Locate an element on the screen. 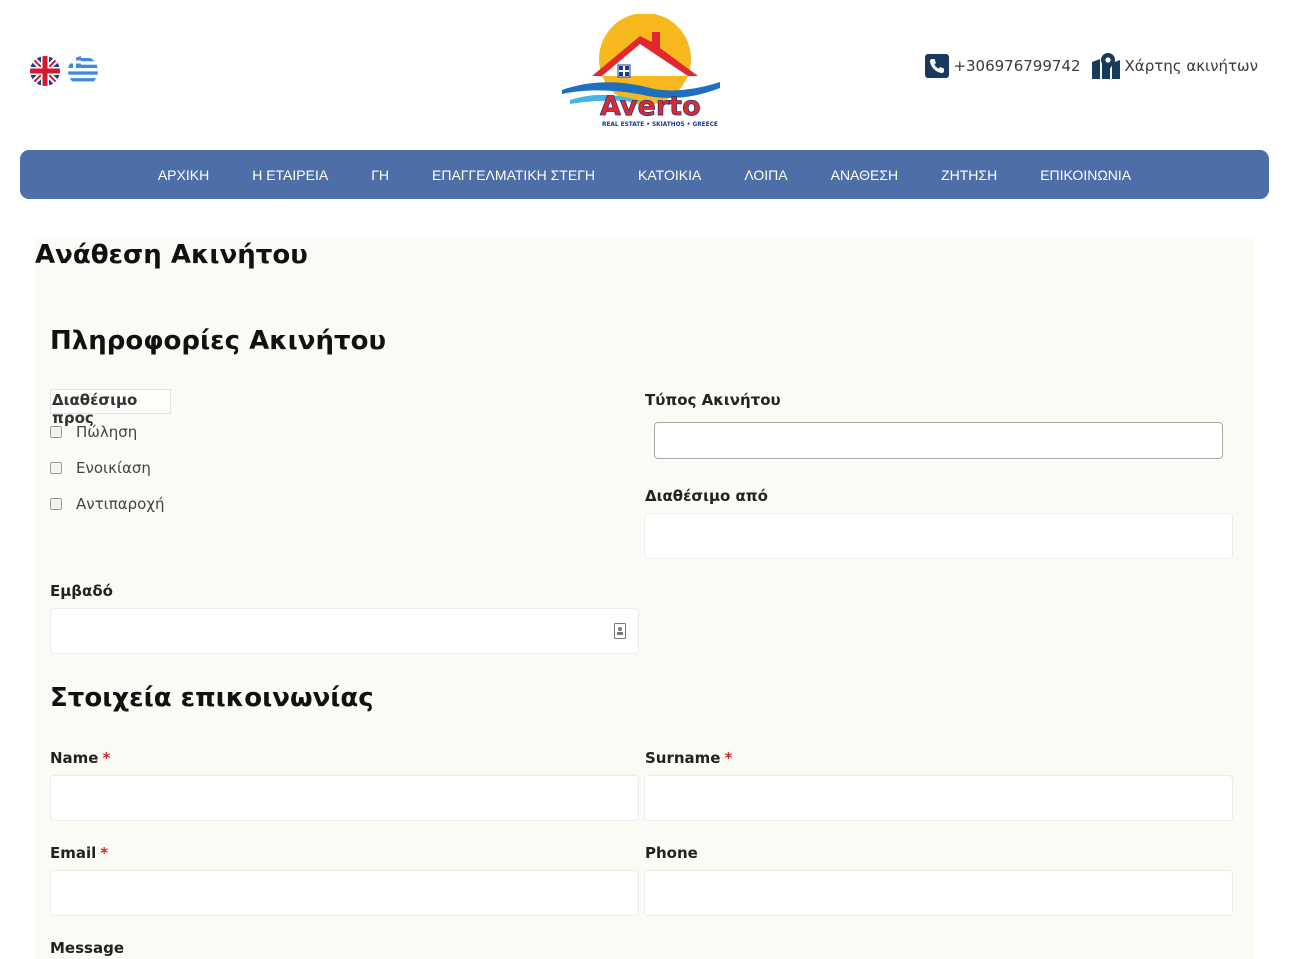 This screenshot has width=1290, height=959. area-label: Εμβαδό is located at coordinates (81, 591).